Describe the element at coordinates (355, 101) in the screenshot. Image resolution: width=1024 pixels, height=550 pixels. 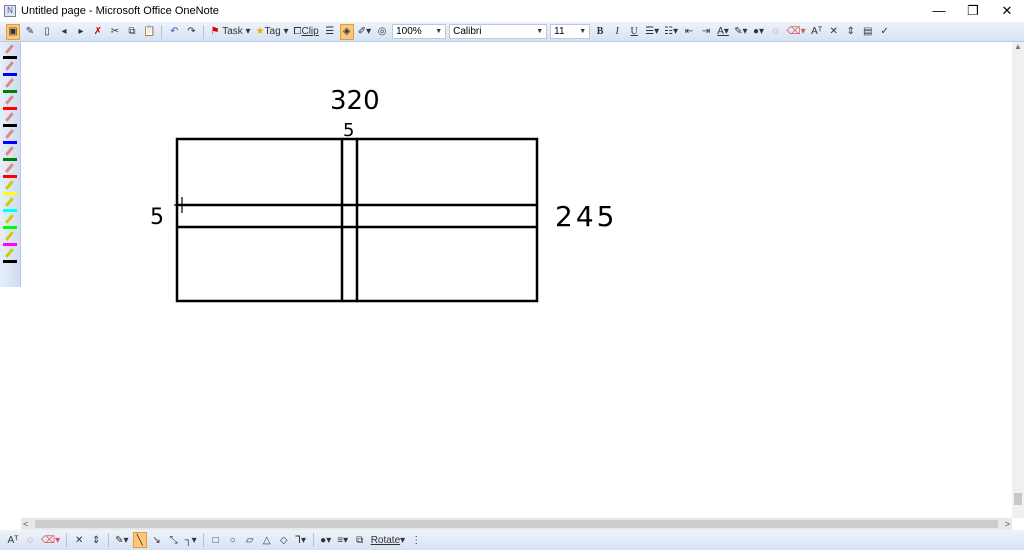
I see `label-width: 320` at that location.